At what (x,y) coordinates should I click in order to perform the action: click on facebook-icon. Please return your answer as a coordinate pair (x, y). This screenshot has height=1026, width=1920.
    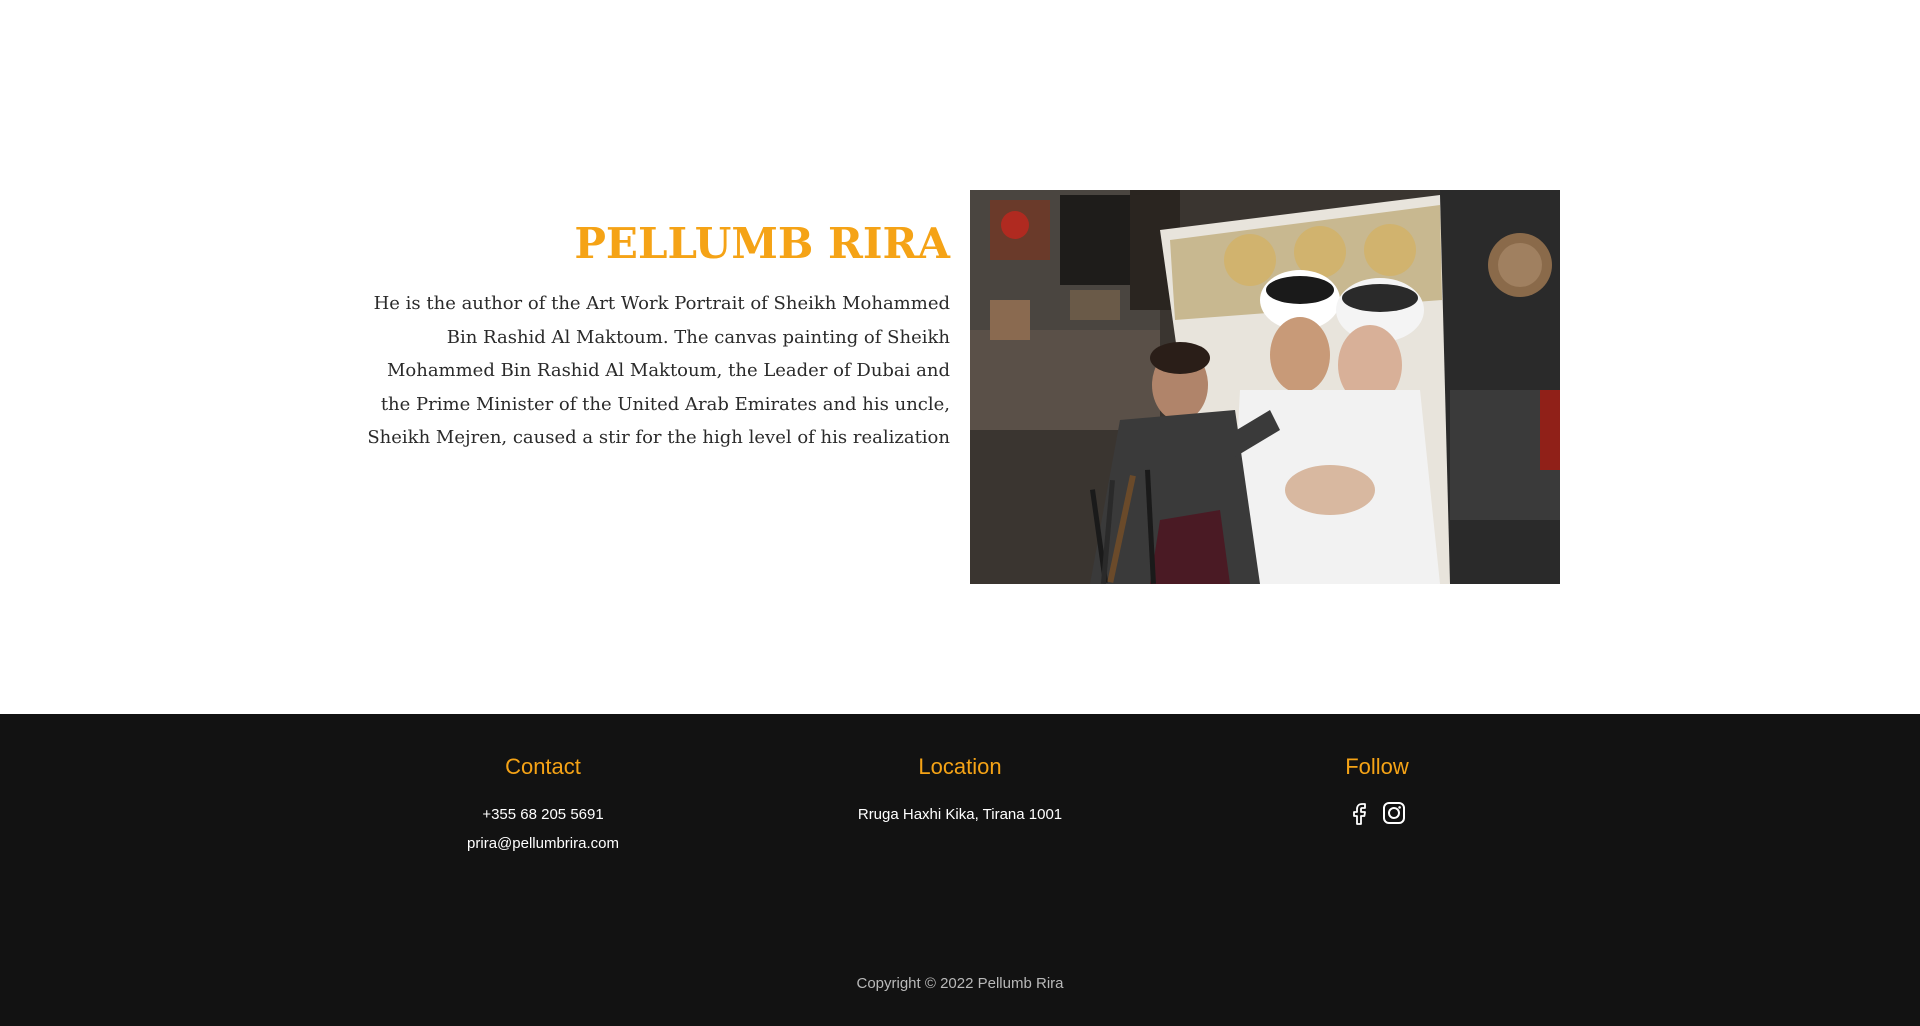
    Looking at the image, I should click on (1360, 813).